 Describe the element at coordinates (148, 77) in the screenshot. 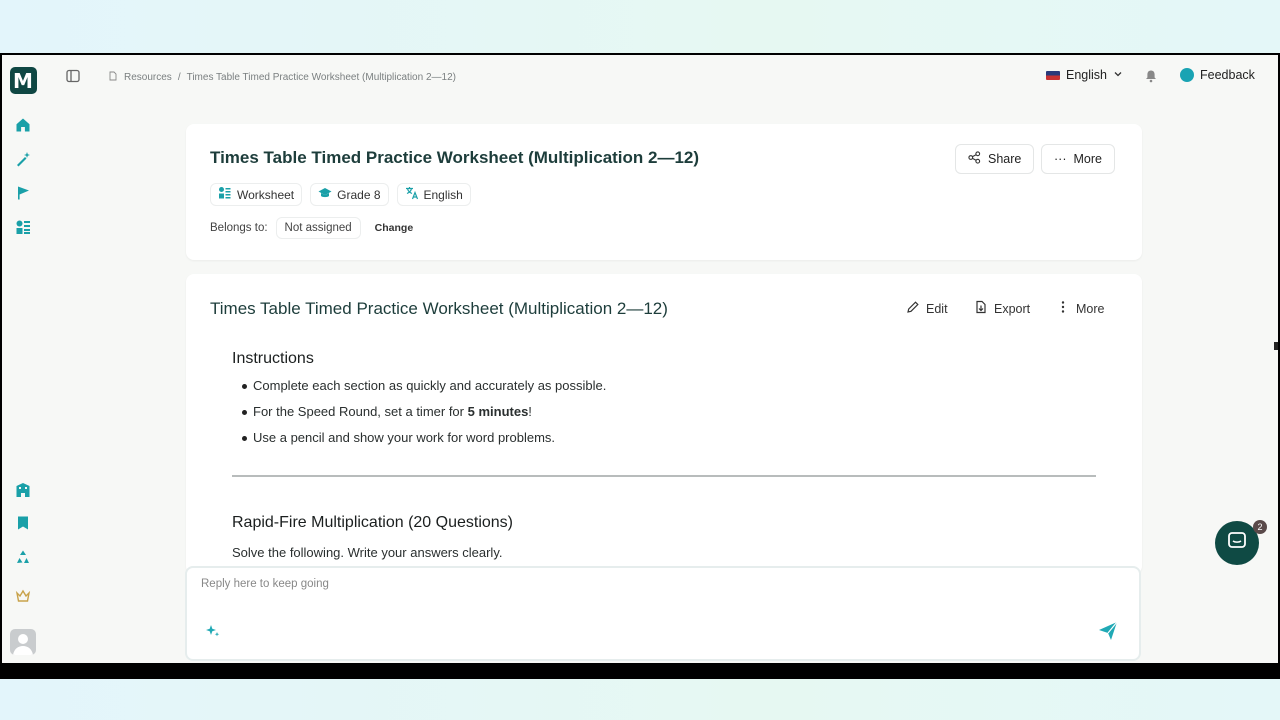

I see `breadcrumb-root: Resources` at that location.